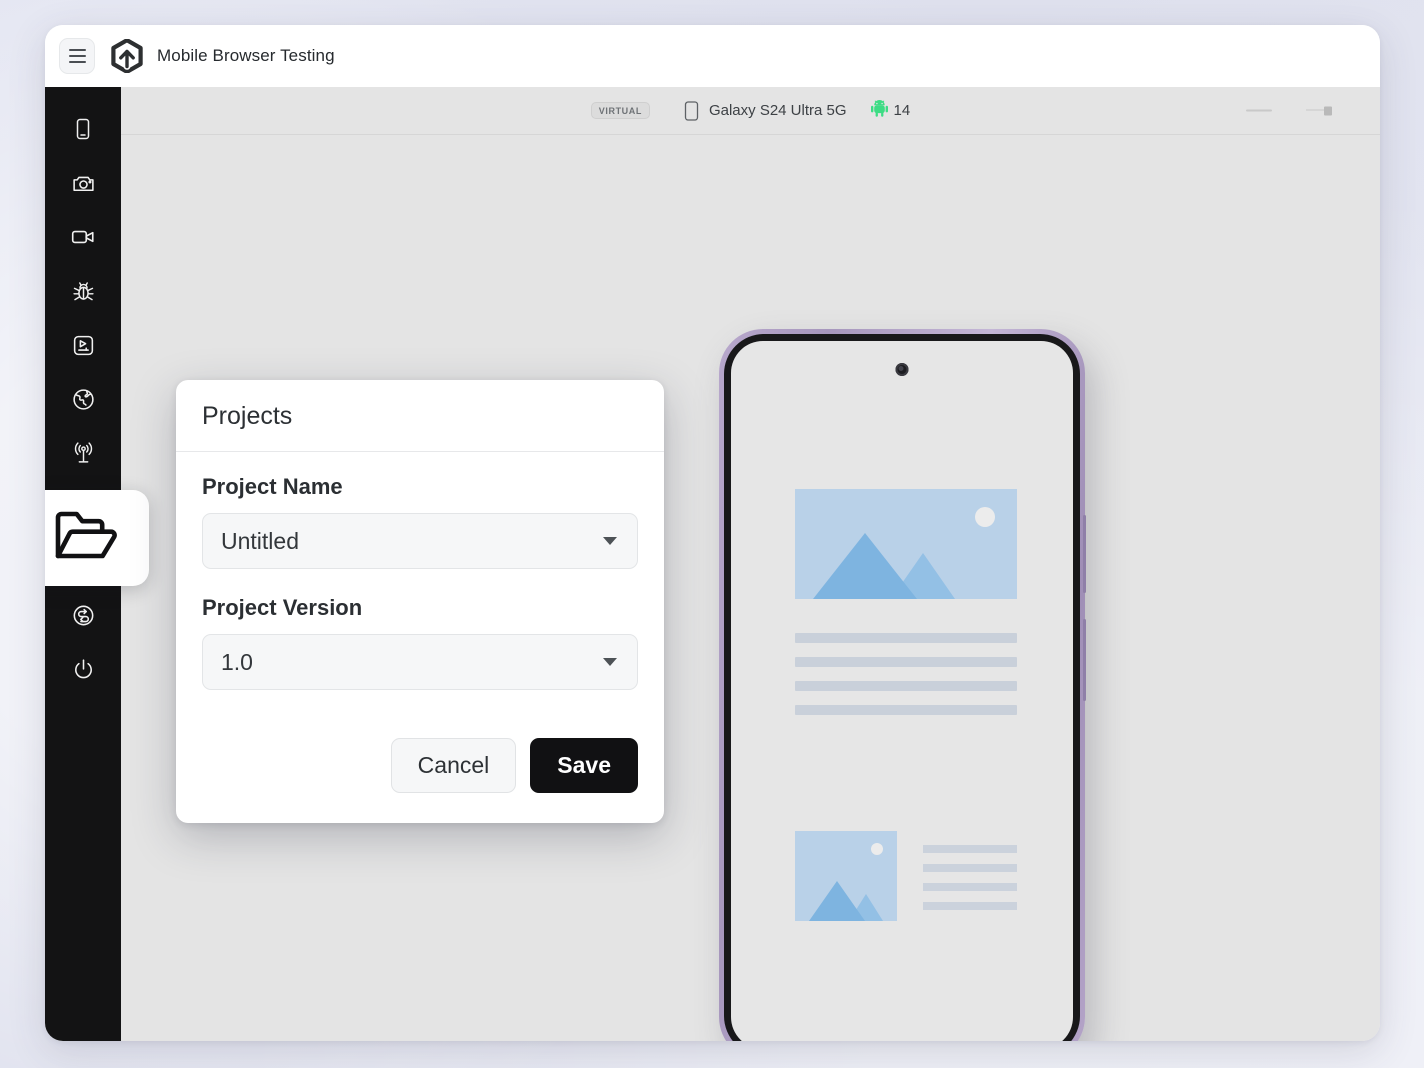 This screenshot has height=1068, width=1424. I want to click on android-os-group: 14, so click(890, 110).